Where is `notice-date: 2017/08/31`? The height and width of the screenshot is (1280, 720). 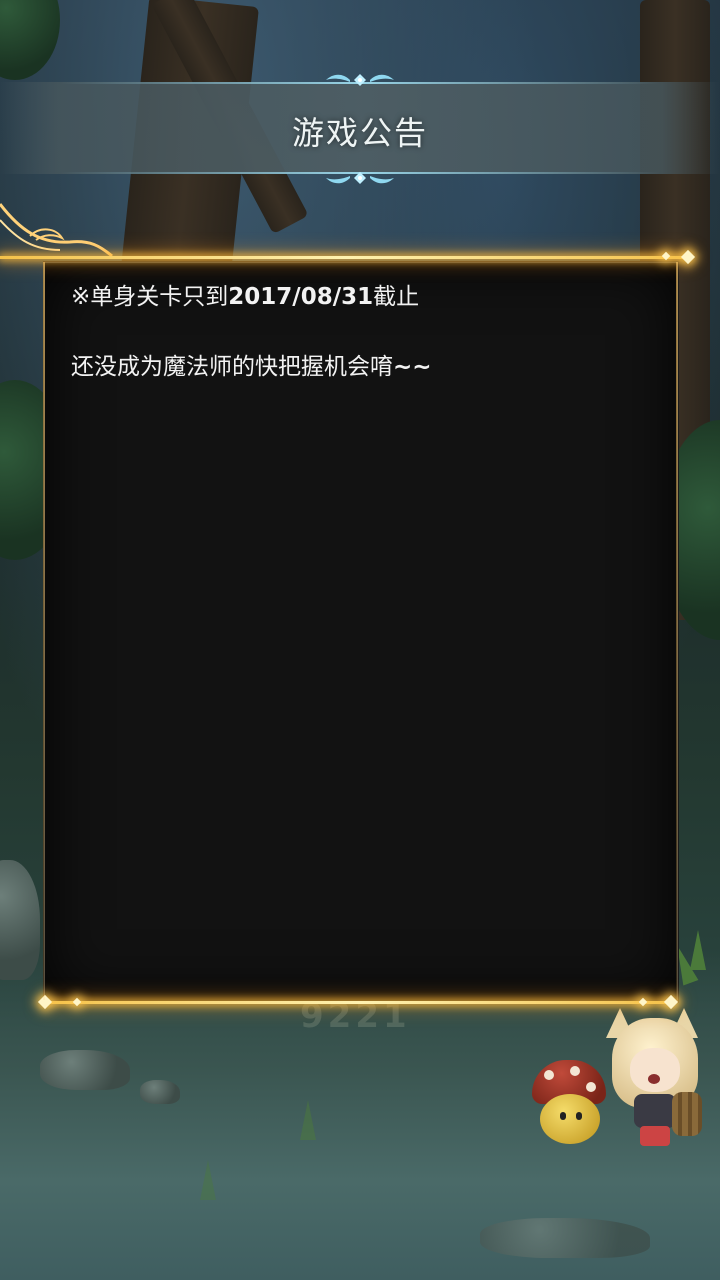 notice-date: 2017/08/31 is located at coordinates (301, 297).